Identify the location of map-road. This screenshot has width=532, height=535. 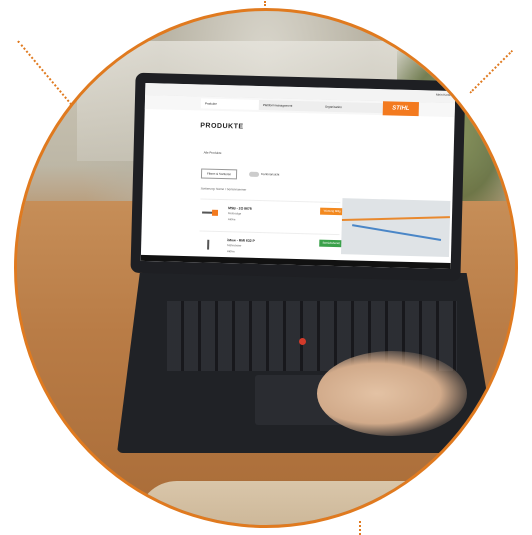
(395, 218).